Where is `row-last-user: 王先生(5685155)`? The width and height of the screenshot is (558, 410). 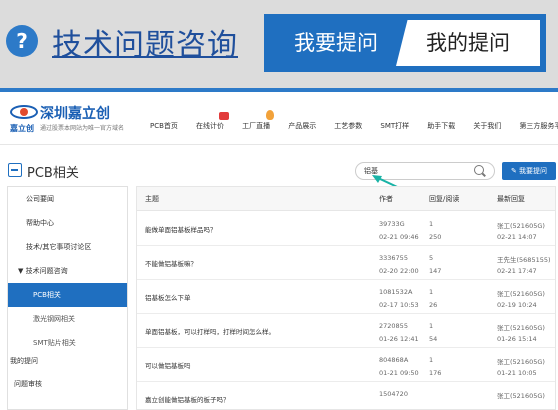 row-last-user: 王先生(5685155) is located at coordinates (524, 260).